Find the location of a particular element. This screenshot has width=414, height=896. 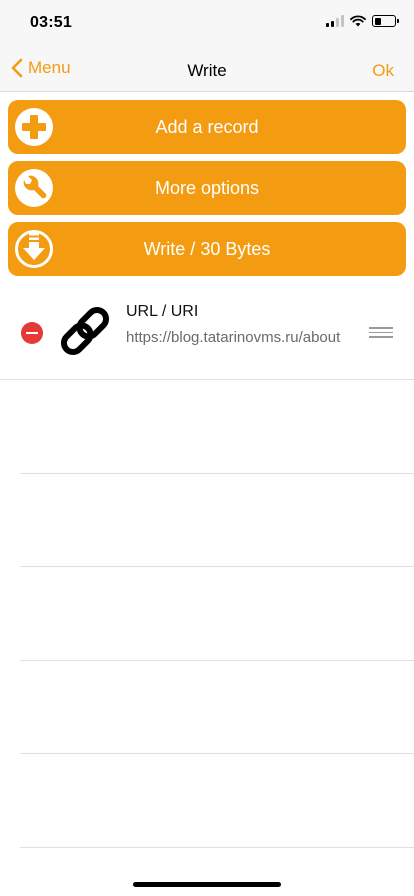

add-record-label: Add a record is located at coordinates (207, 126).